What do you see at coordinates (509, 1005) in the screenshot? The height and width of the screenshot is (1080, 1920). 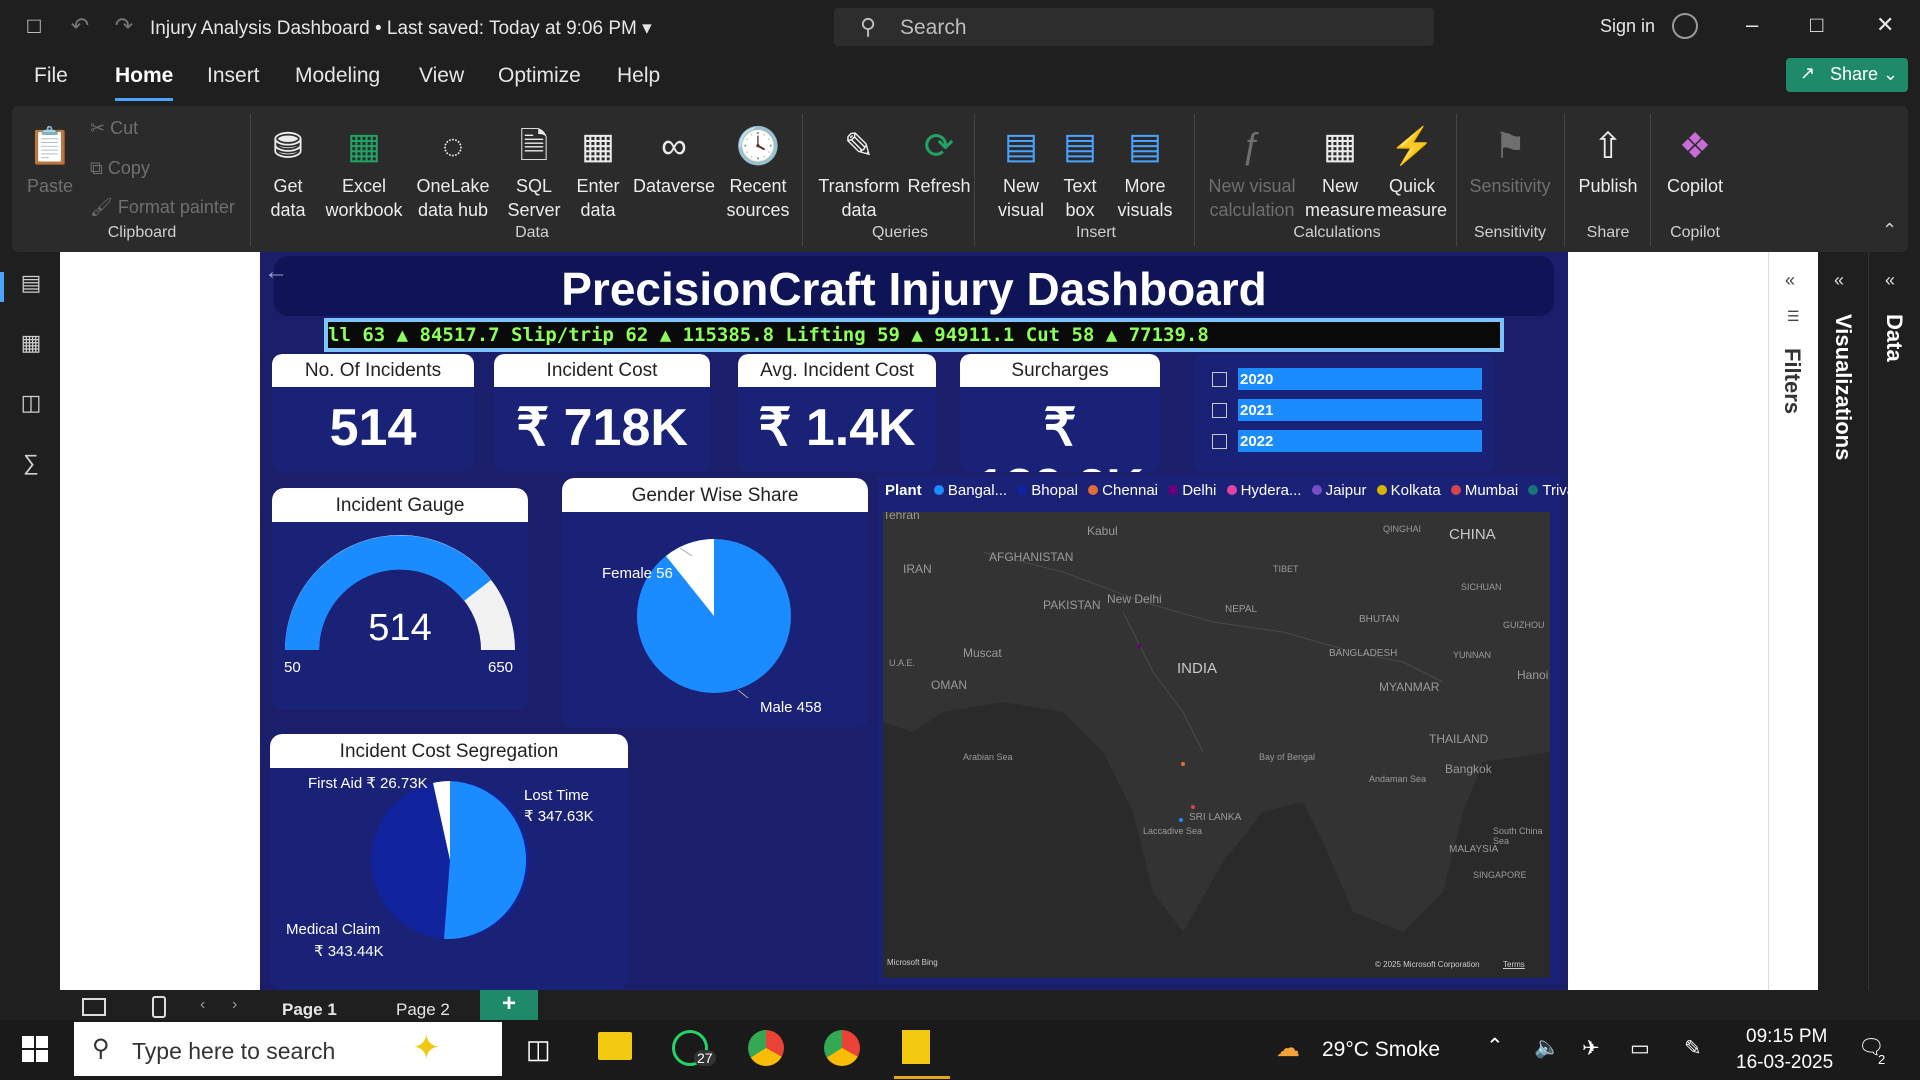 I see `add-page-button: +` at bounding box center [509, 1005].